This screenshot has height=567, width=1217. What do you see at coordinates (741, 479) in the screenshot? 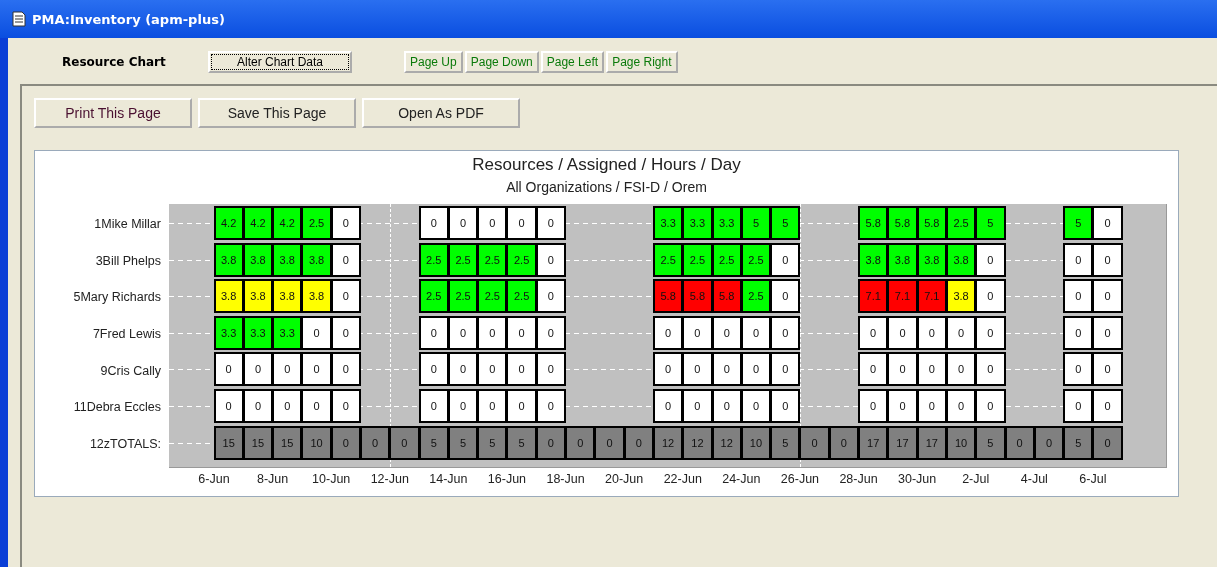
I see `axis-label: 24-Jun` at bounding box center [741, 479].